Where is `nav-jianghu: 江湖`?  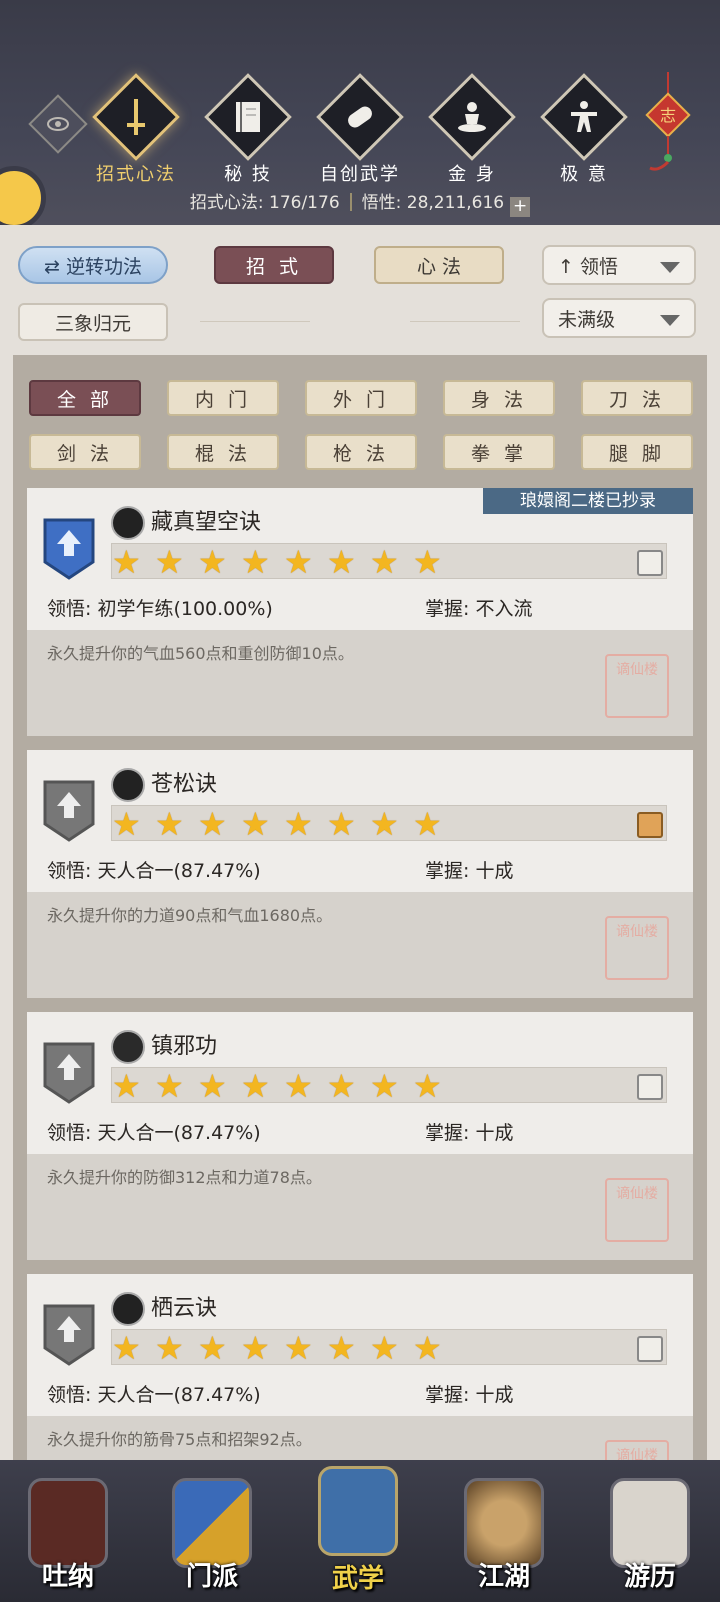
nav-jianghu: 江湖 is located at coordinates (504, 1535).